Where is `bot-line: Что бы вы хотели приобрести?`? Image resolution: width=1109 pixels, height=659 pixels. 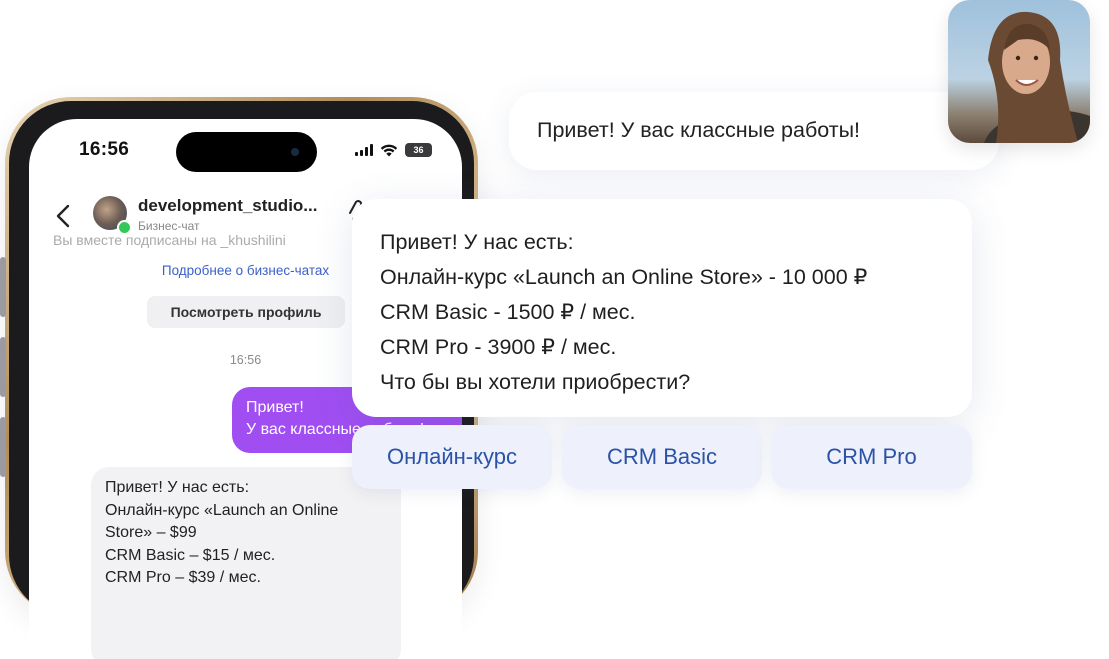
bot-line: Что бы вы хотели приобрести? is located at coordinates (535, 382).